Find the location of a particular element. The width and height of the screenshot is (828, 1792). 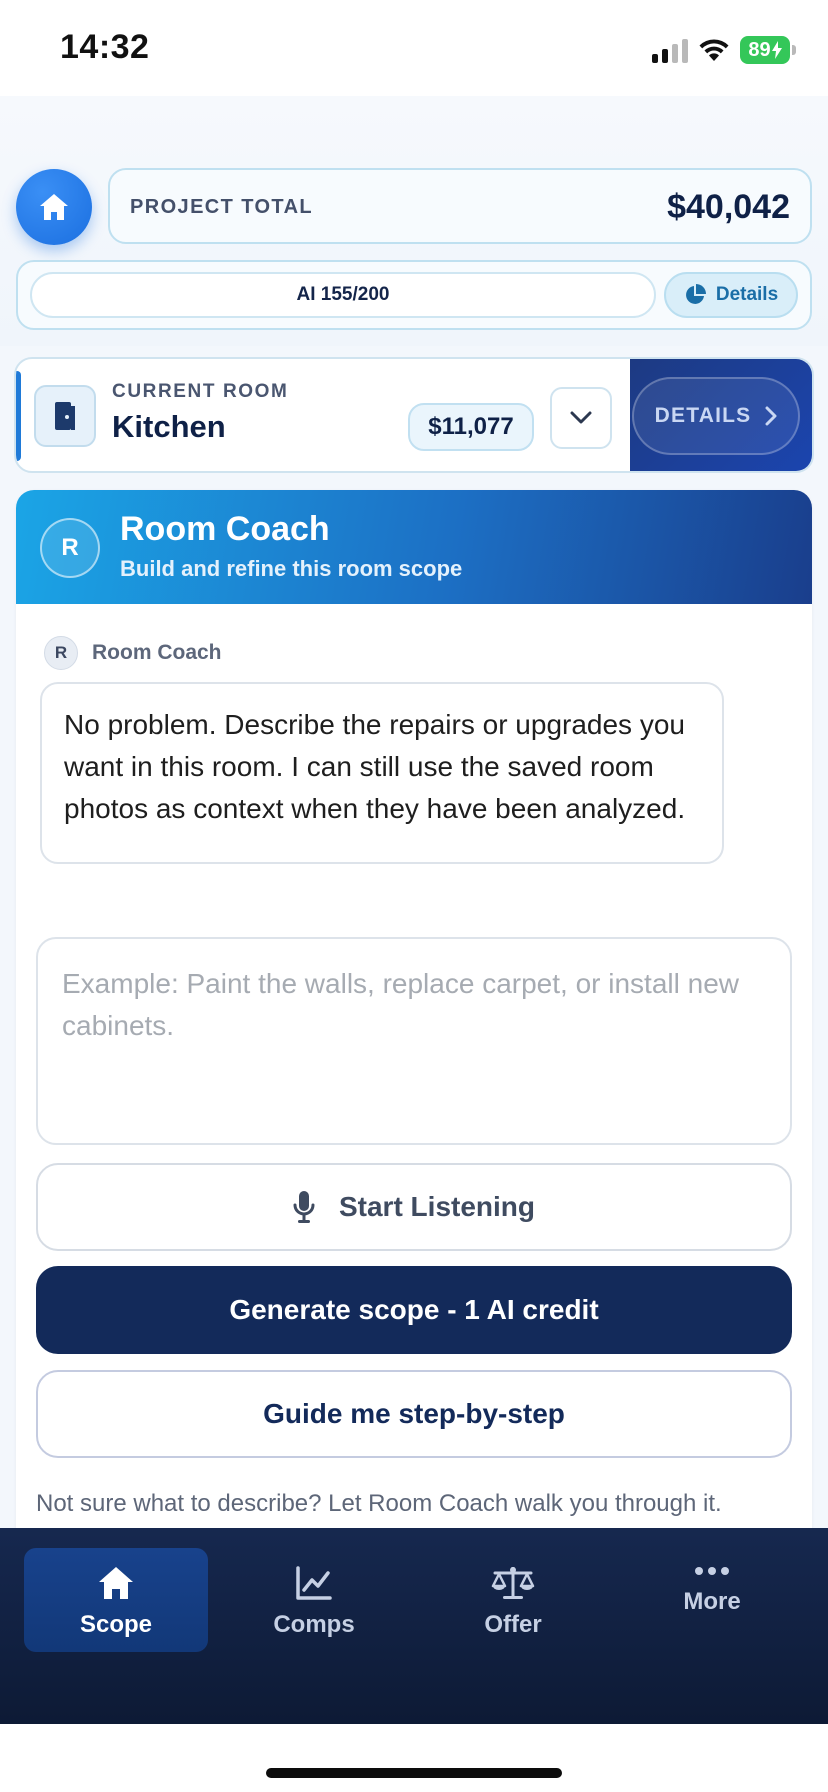

chevron-right-icon is located at coordinates (771, 416).